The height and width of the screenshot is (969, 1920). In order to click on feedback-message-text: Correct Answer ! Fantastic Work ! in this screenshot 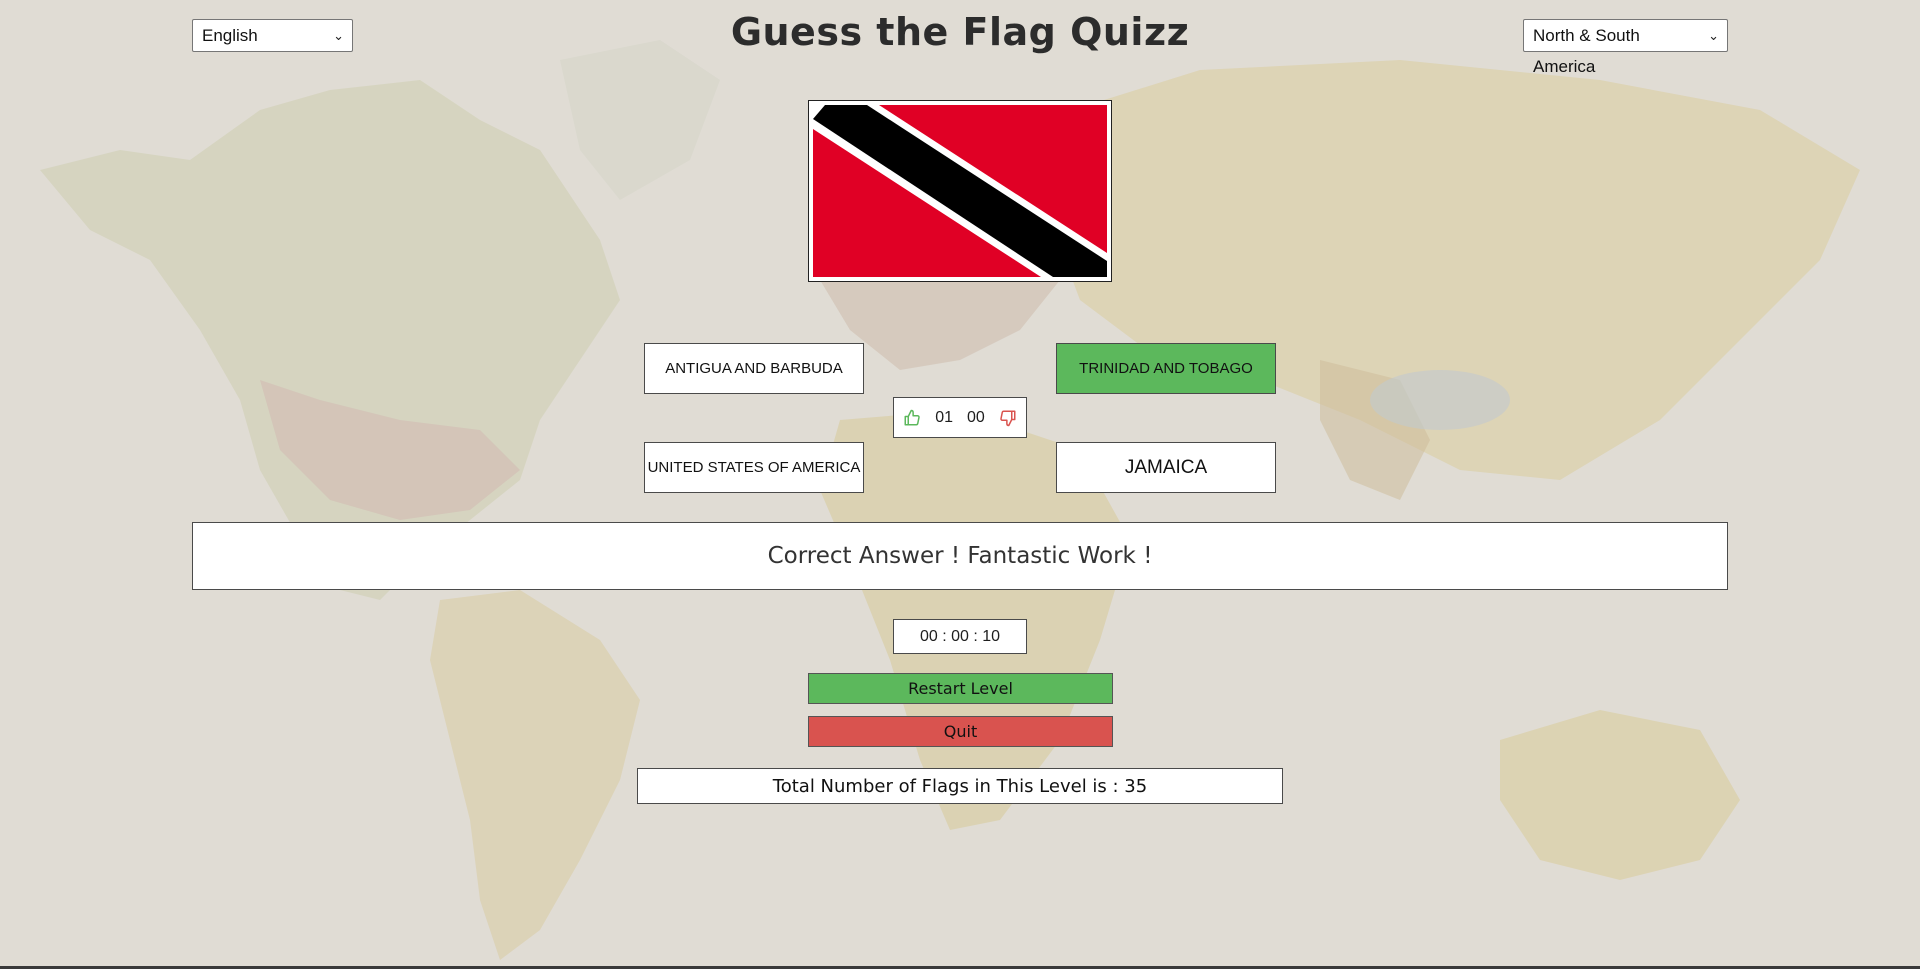, I will do `click(960, 556)`.